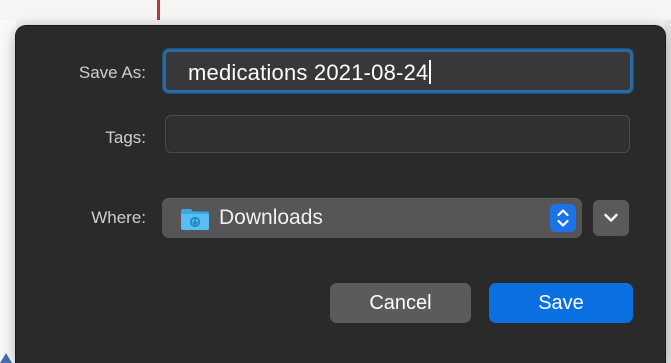 The width and height of the screenshot is (671, 363). Describe the element at coordinates (118, 217) in the screenshot. I see `where-label: Where:` at that location.